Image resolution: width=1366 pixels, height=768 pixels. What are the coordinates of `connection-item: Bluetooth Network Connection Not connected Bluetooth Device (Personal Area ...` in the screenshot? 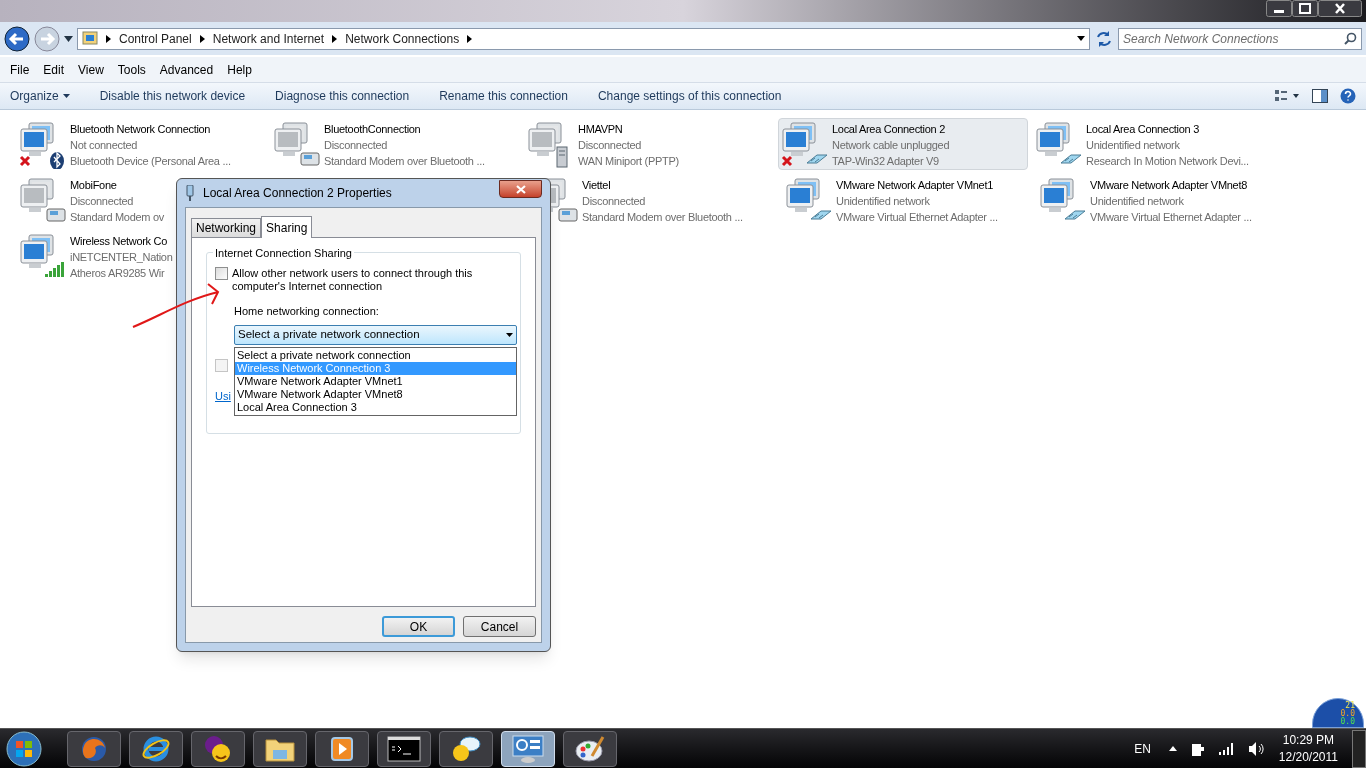 It's located at (141, 144).